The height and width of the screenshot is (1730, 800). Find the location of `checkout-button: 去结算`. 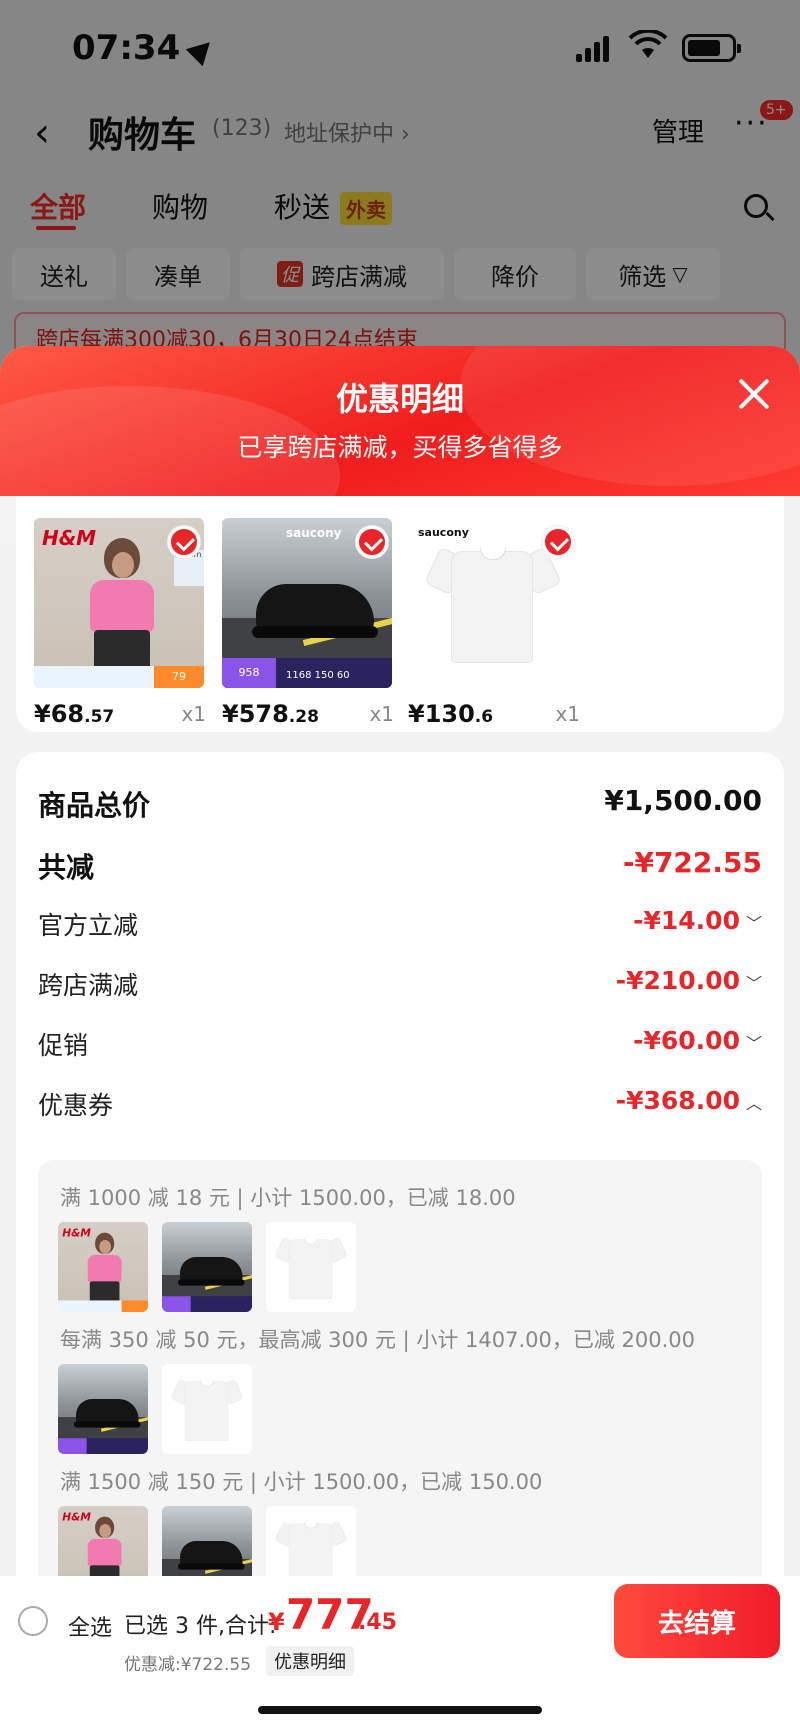

checkout-button: 去结算 is located at coordinates (697, 1621).